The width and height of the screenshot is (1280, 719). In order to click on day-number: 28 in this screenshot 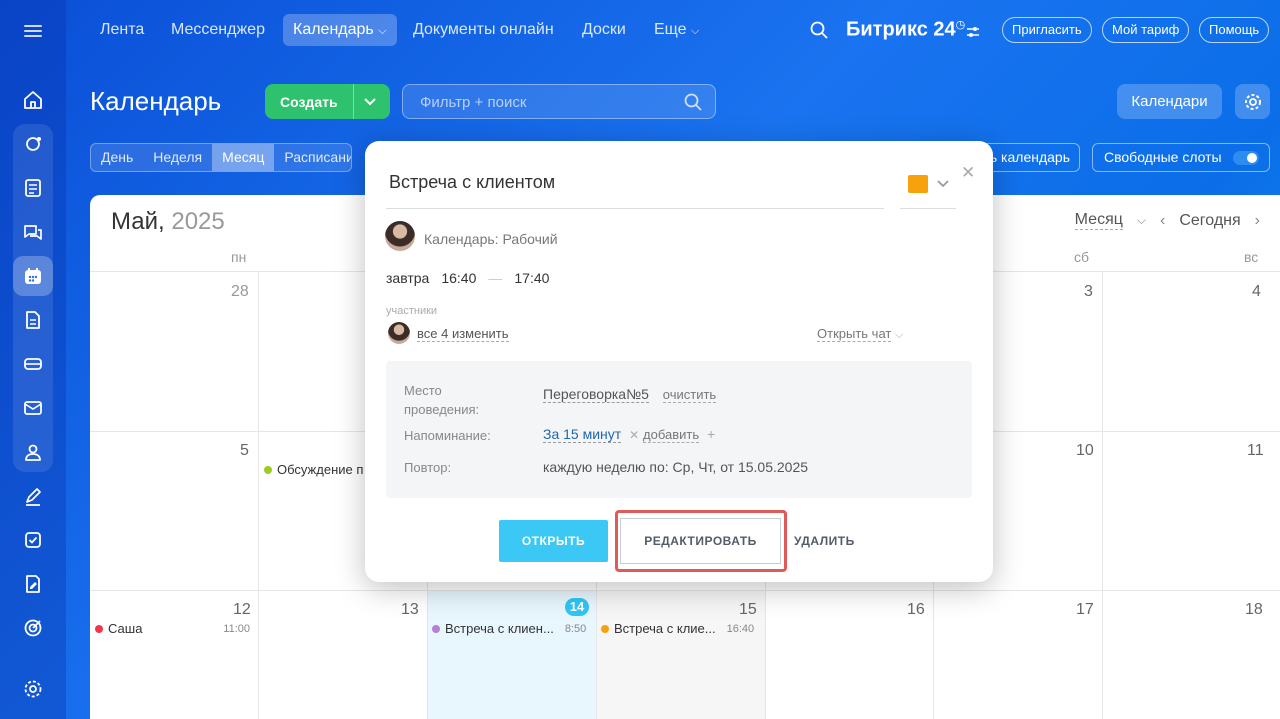, I will do `click(240, 292)`.